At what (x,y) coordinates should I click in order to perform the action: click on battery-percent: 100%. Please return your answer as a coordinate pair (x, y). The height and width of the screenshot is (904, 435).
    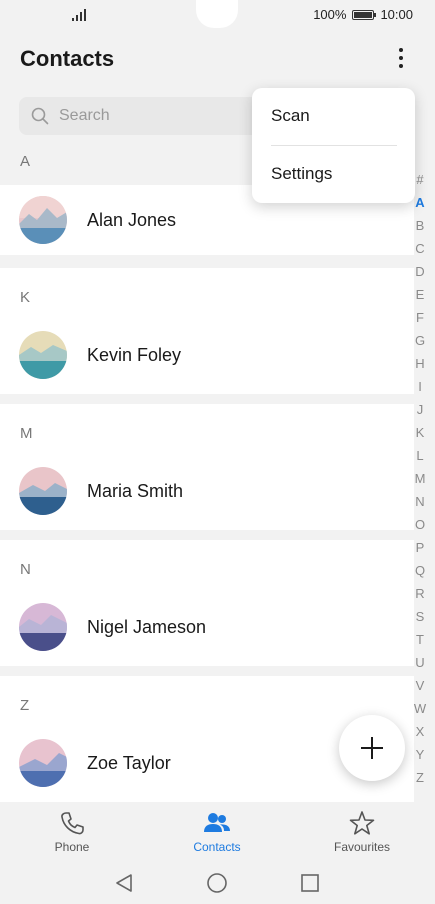
    Looking at the image, I should click on (330, 14).